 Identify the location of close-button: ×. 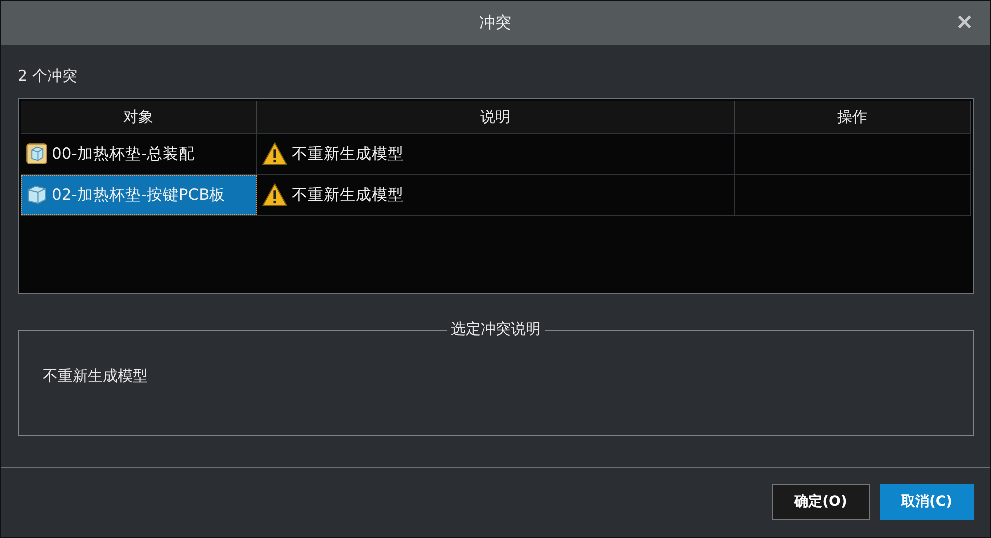
(965, 23).